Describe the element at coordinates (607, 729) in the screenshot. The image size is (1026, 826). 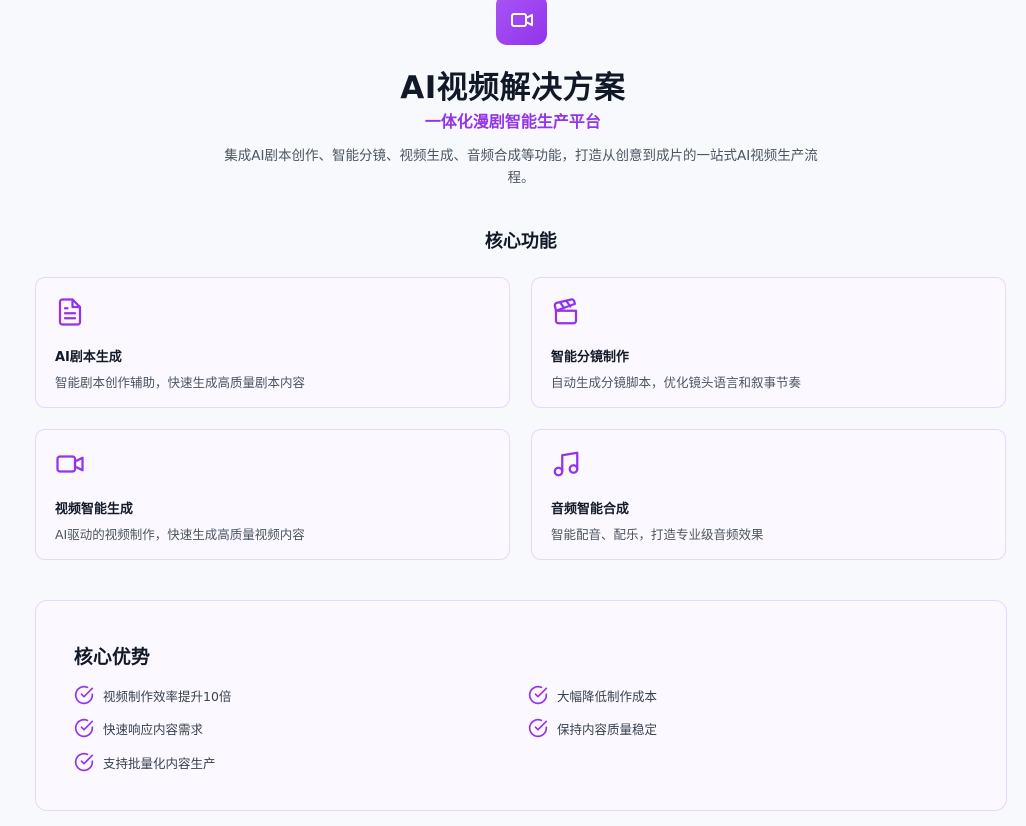
I see `advantage-label: 保持内容质量稳定` at that location.